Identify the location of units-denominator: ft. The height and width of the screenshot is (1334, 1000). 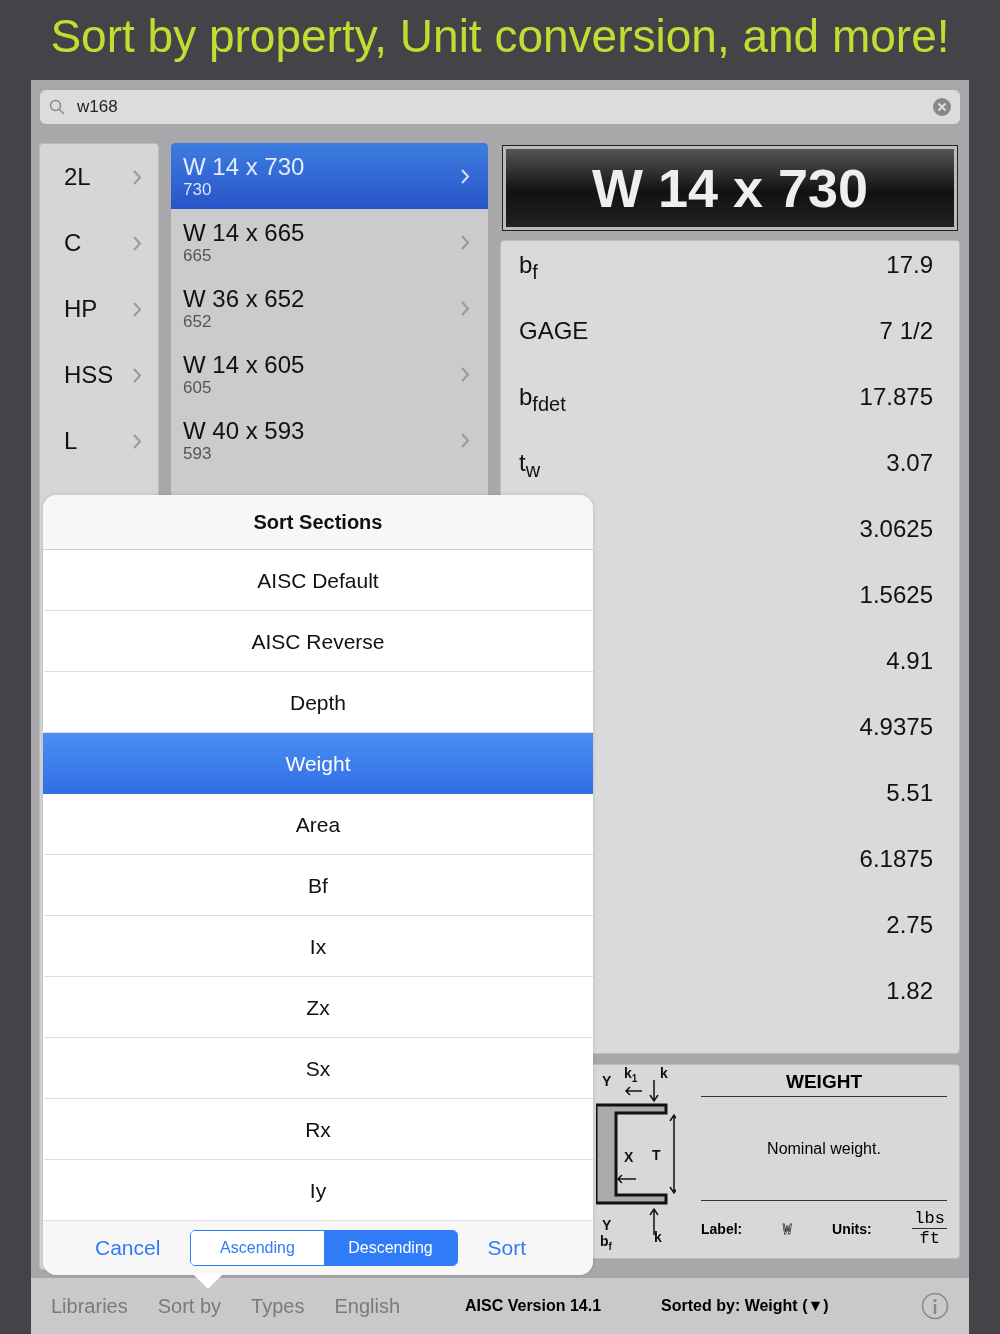
(929, 1238).